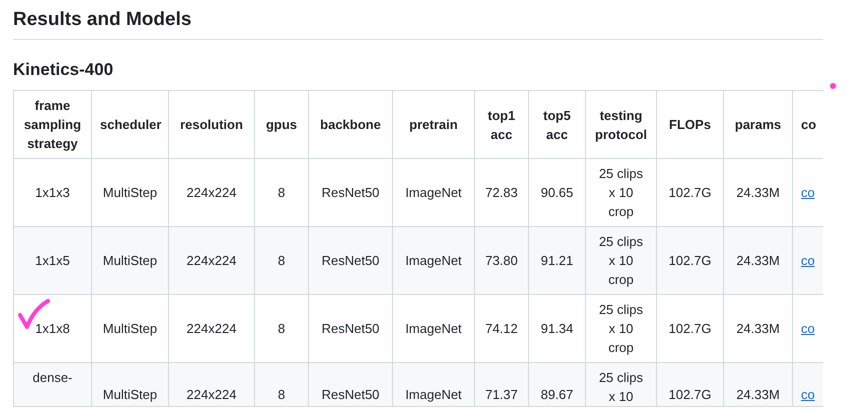 This screenshot has width=847, height=410. Describe the element at coordinates (557, 124) in the screenshot. I see `column-header: top5 acc` at that location.